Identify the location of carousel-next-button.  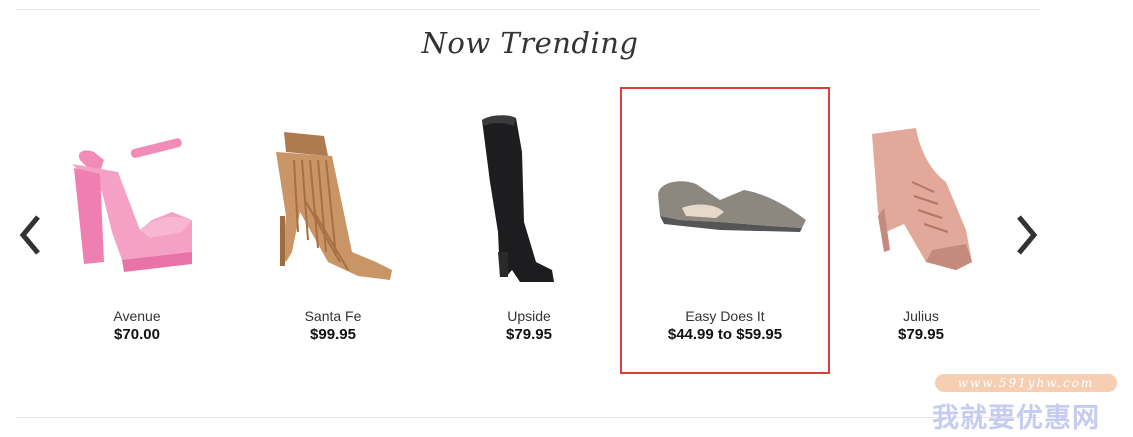
(1026, 235).